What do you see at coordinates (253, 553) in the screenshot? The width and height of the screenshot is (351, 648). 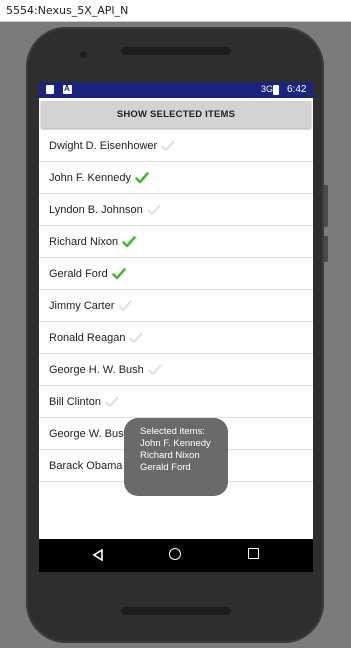 I see `recent-apps-icon` at bounding box center [253, 553].